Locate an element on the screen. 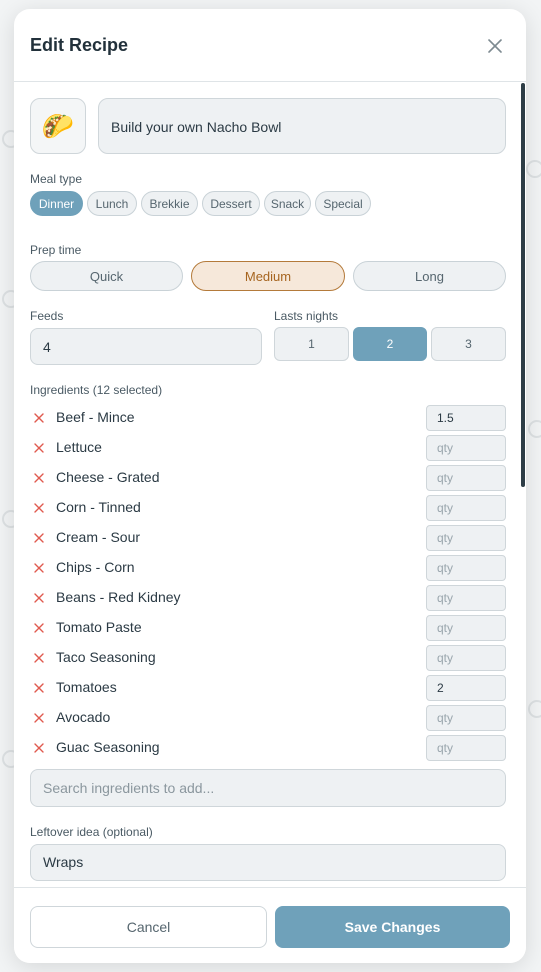  meal-type-brekkie: Brekkie is located at coordinates (169, 203).